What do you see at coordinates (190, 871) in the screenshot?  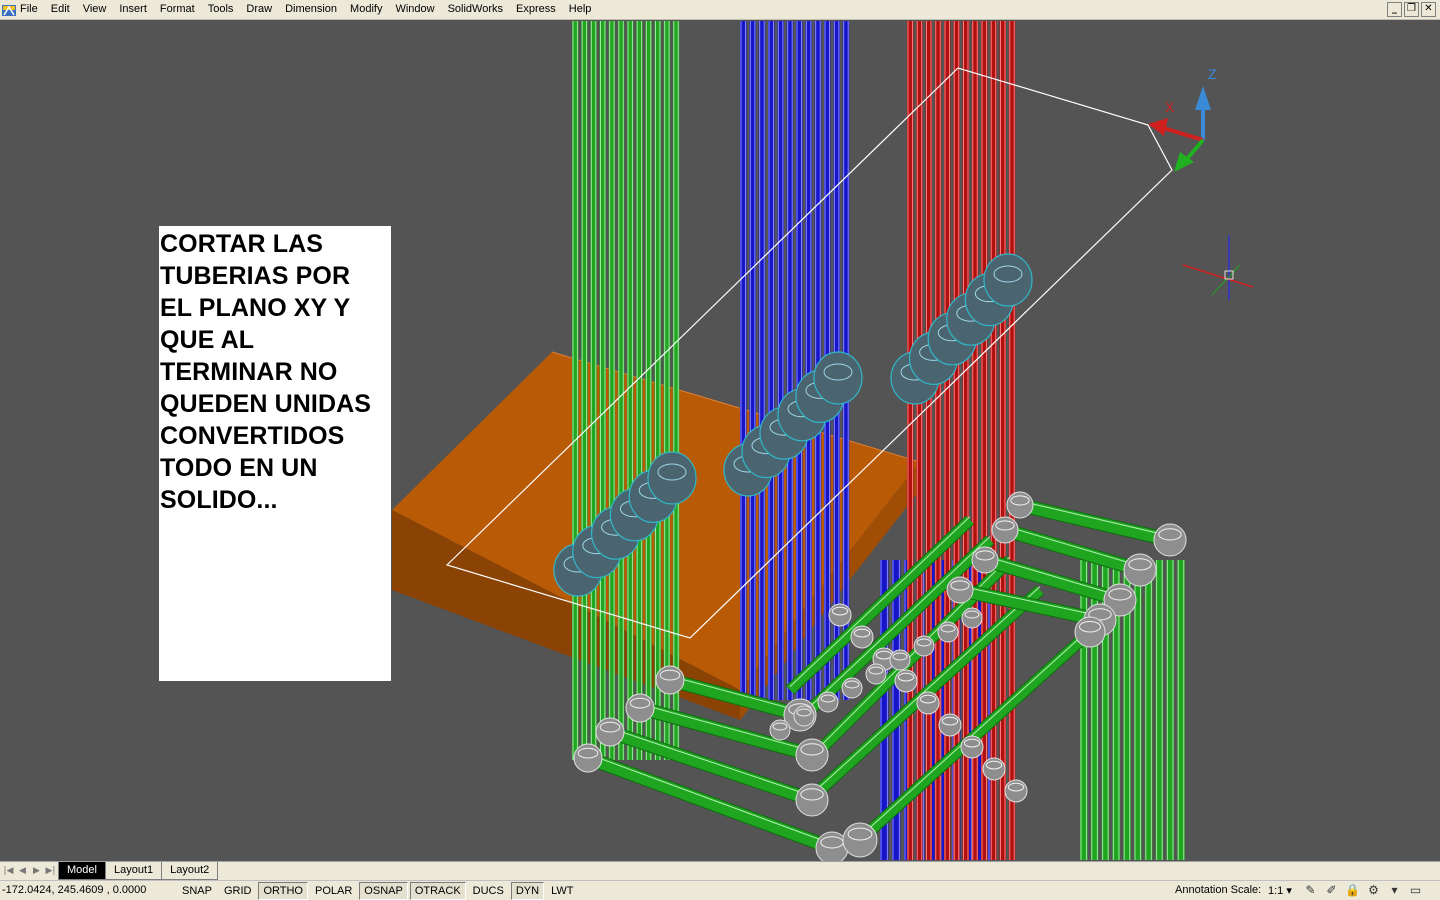 I see `tab-layout2: Layout2` at bounding box center [190, 871].